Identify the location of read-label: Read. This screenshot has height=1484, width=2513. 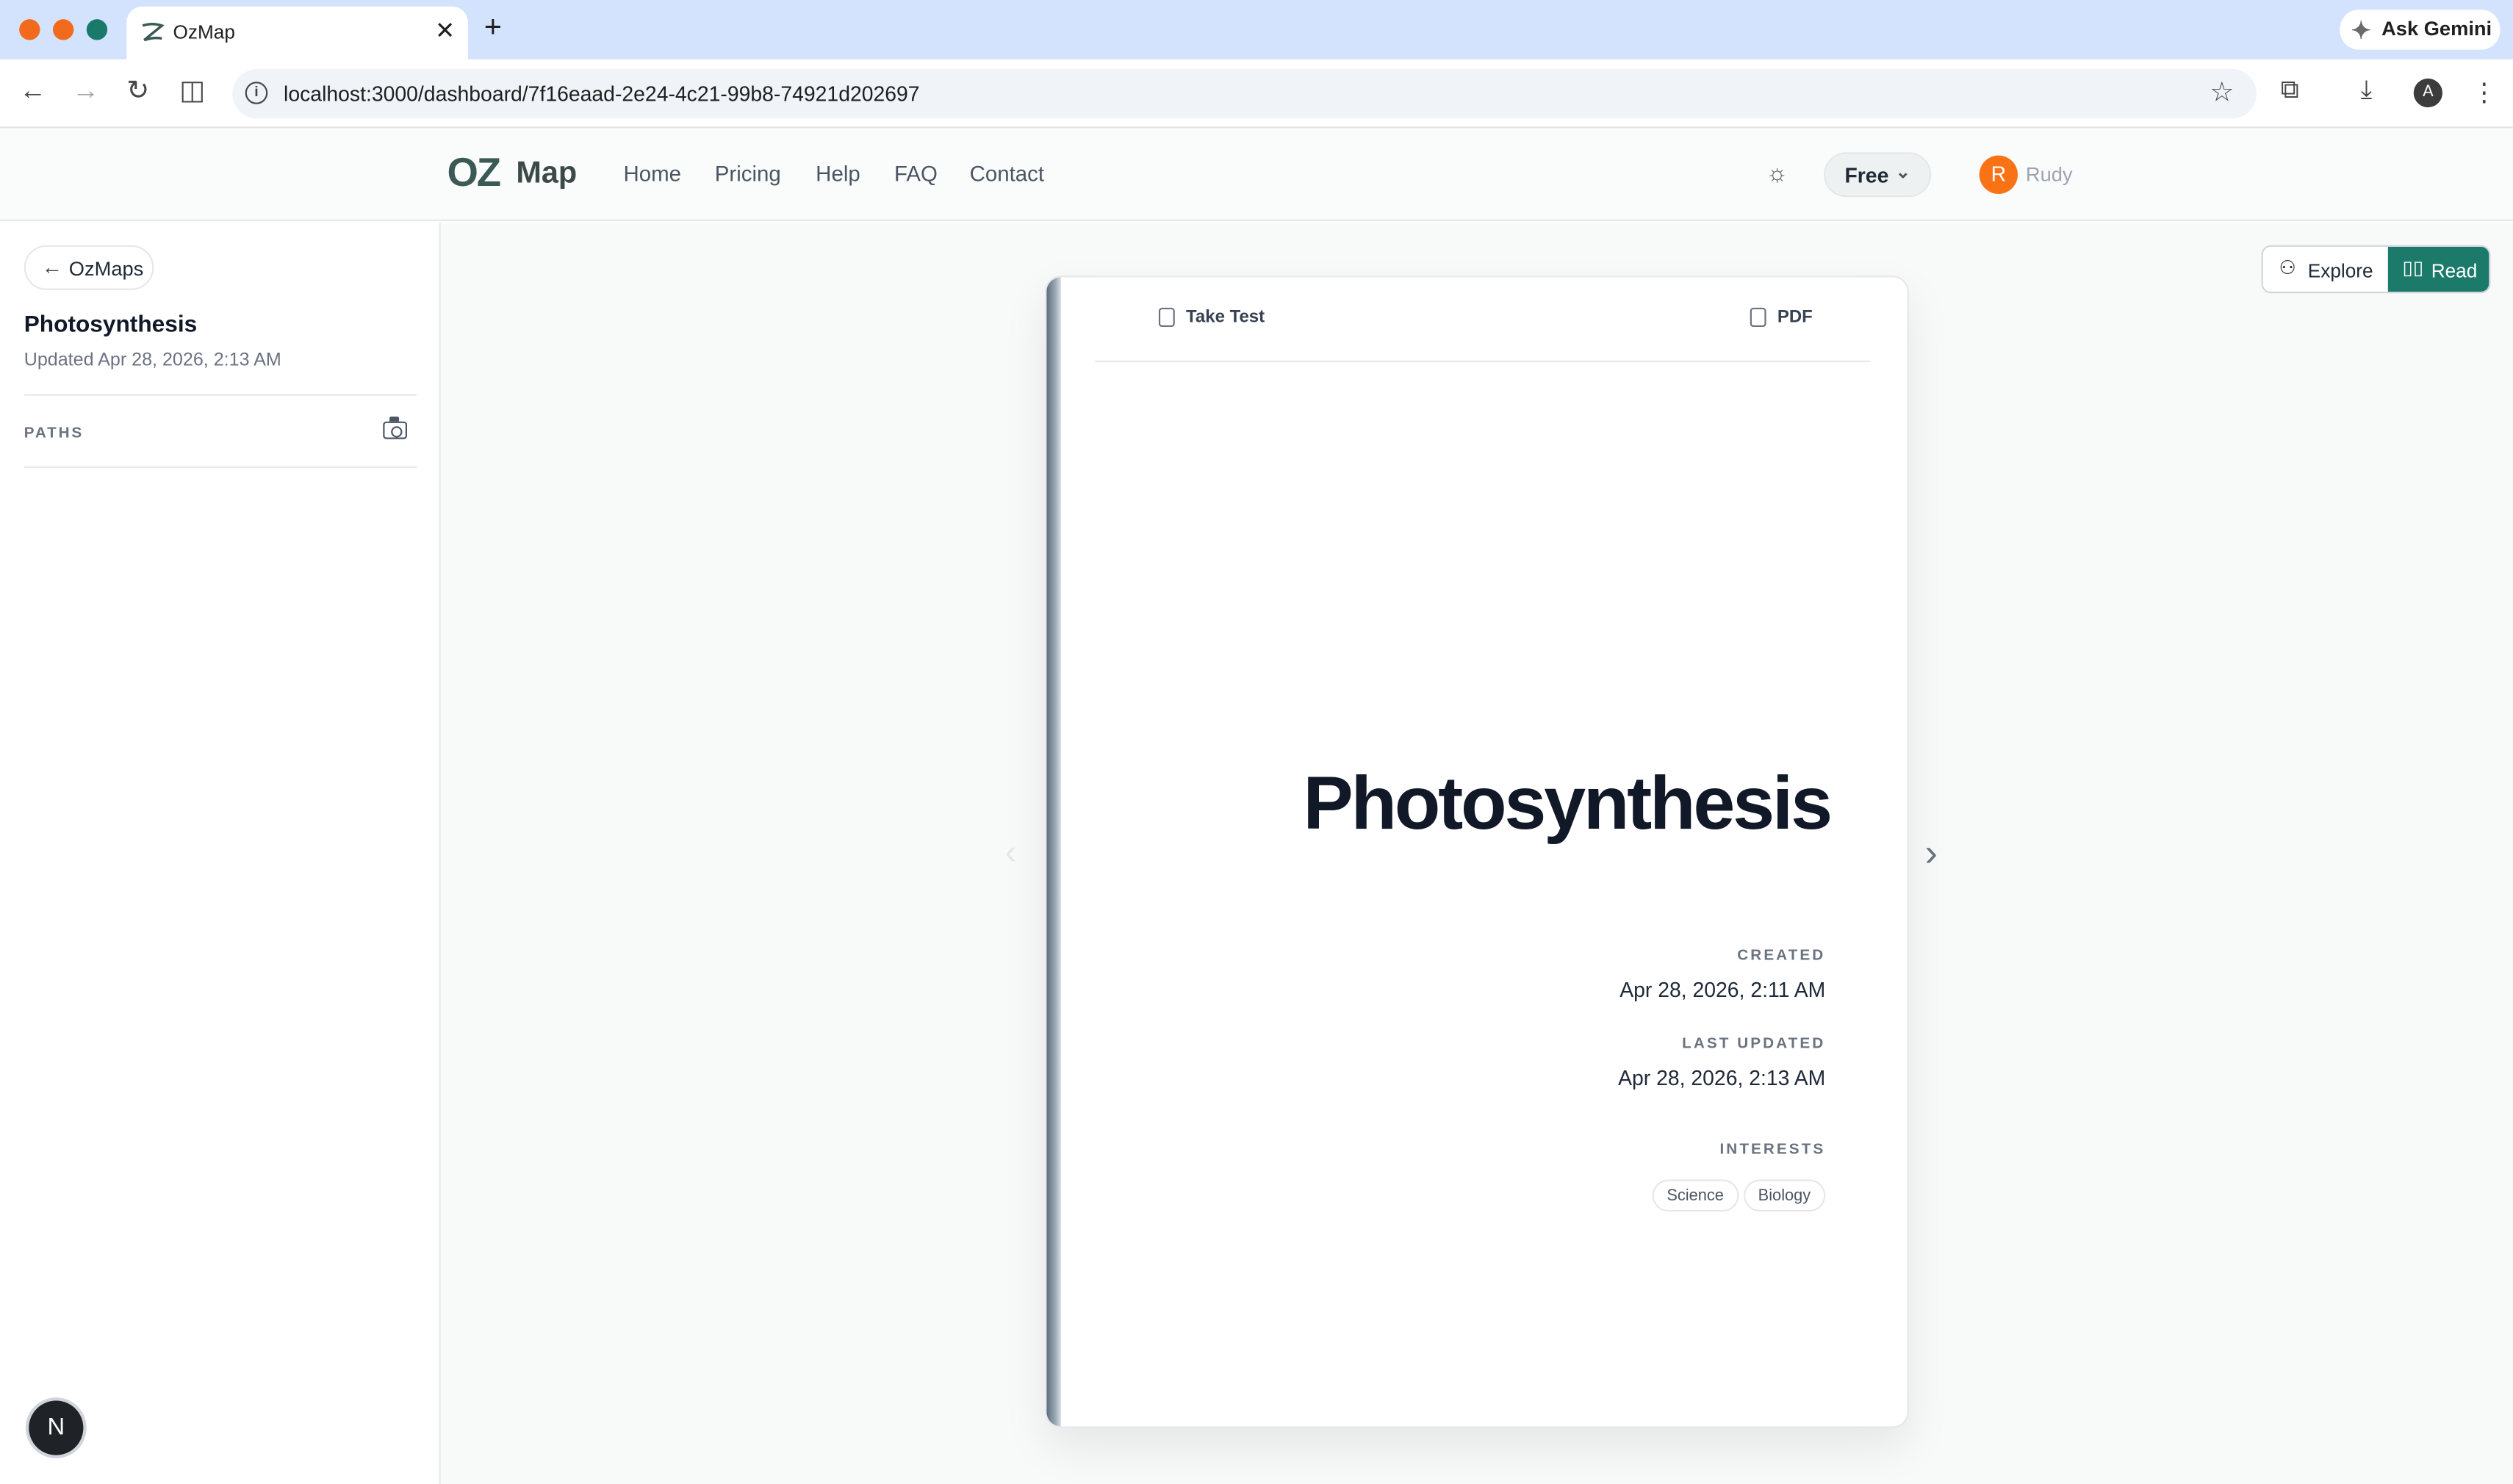
(2455, 270).